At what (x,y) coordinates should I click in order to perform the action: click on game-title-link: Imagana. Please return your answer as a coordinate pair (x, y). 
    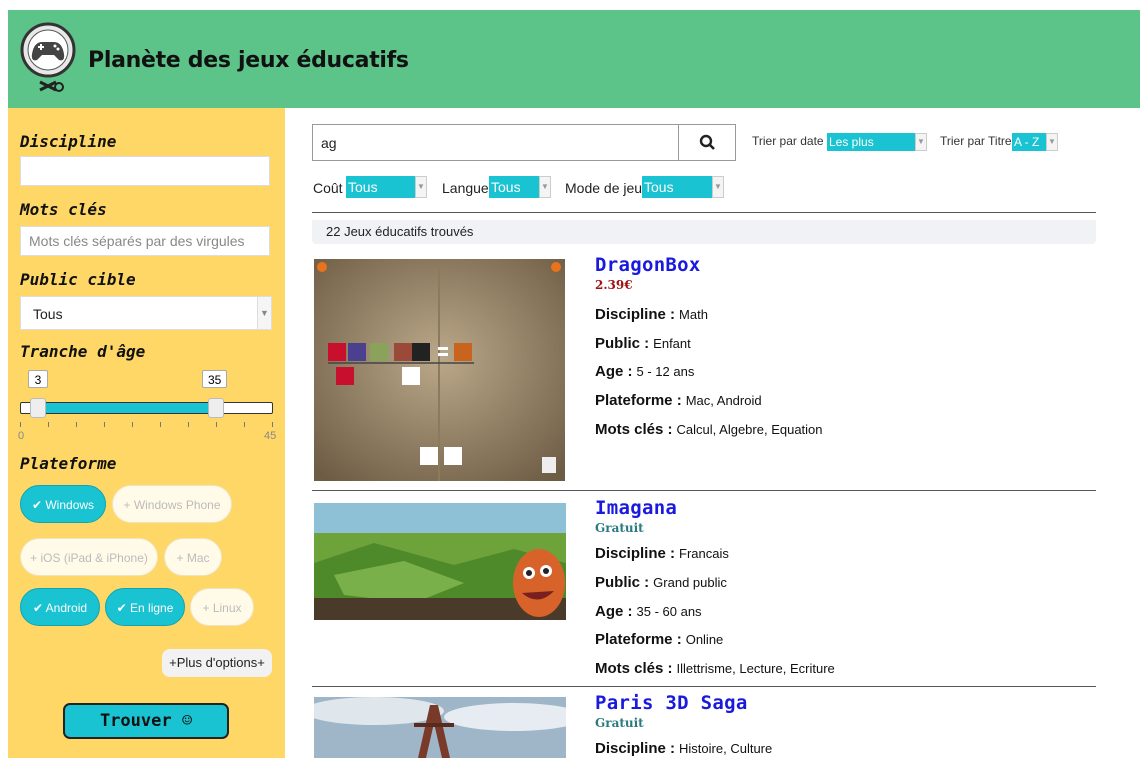
    Looking at the image, I should click on (636, 508).